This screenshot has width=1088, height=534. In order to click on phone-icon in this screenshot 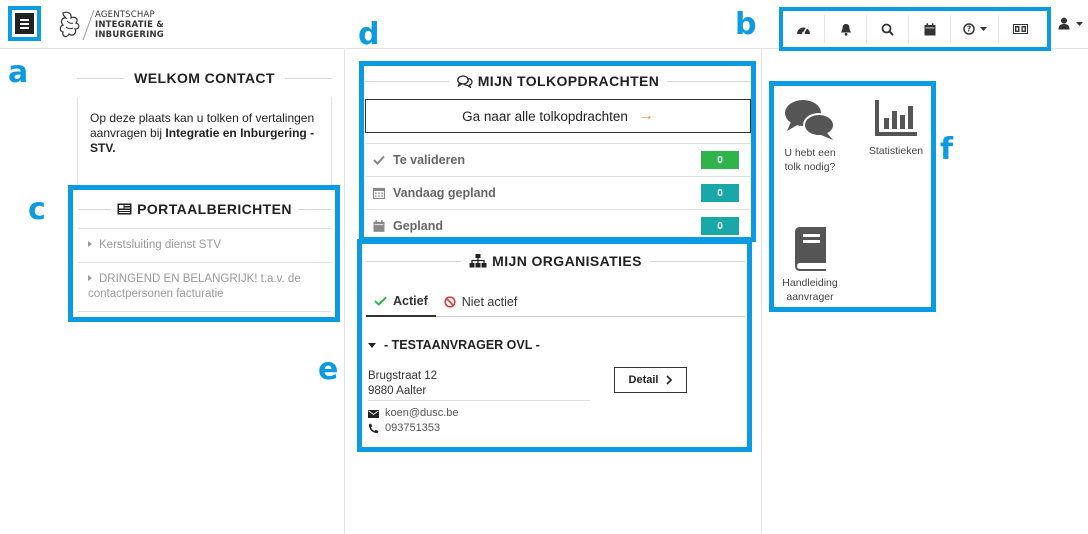, I will do `click(374, 428)`.